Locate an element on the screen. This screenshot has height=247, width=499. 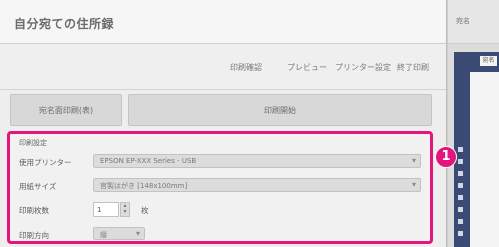
copies-stepper: ▴ ▾ is located at coordinates (125, 209).